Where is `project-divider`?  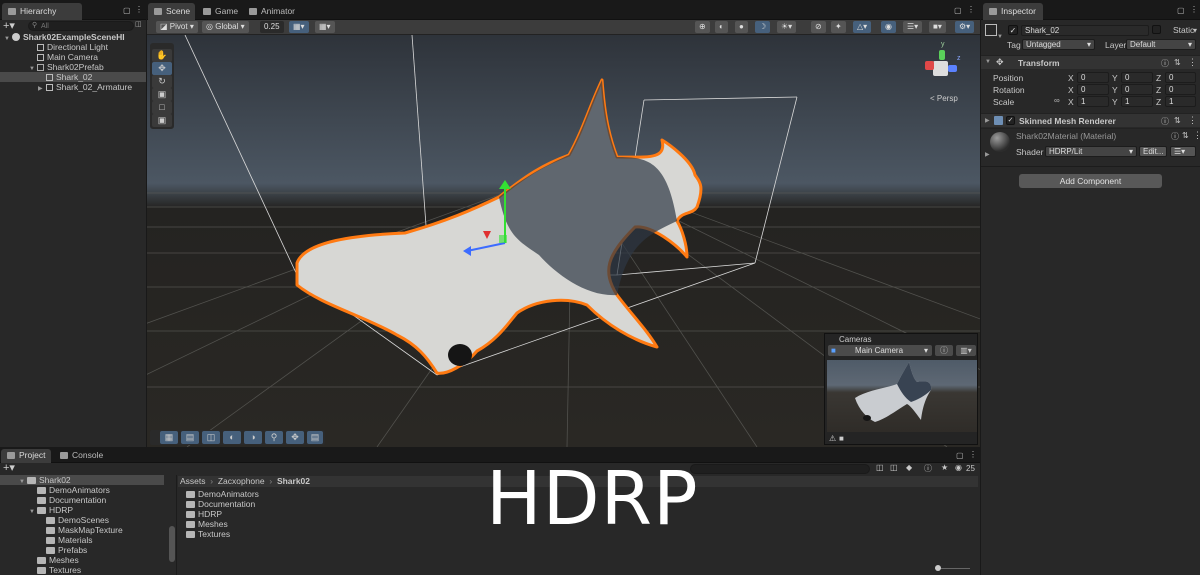
project-divider is located at coordinates (176, 525).